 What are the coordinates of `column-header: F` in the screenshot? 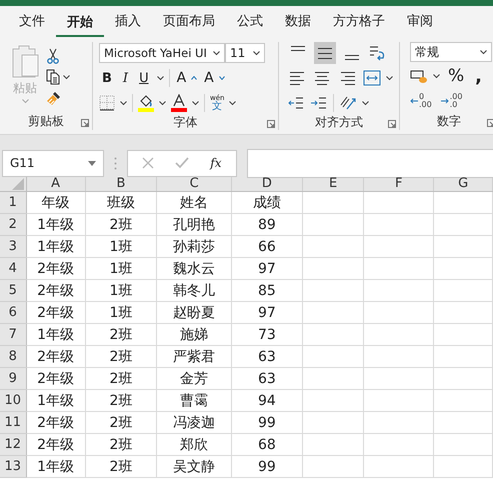 It's located at (399, 184).